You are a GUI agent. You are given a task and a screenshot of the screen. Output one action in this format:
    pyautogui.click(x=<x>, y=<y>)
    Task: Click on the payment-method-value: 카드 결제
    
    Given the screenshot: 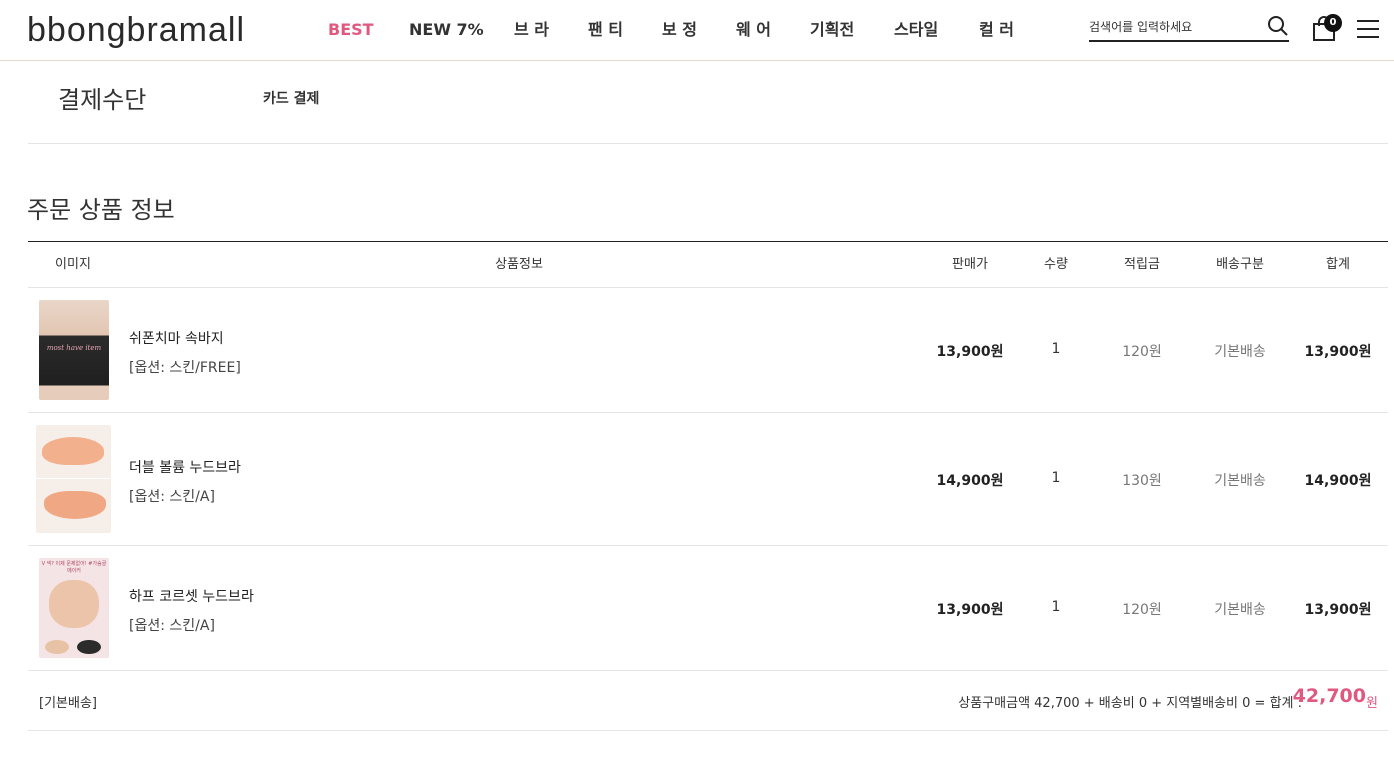 What is the action you would take?
    pyautogui.click(x=291, y=99)
    